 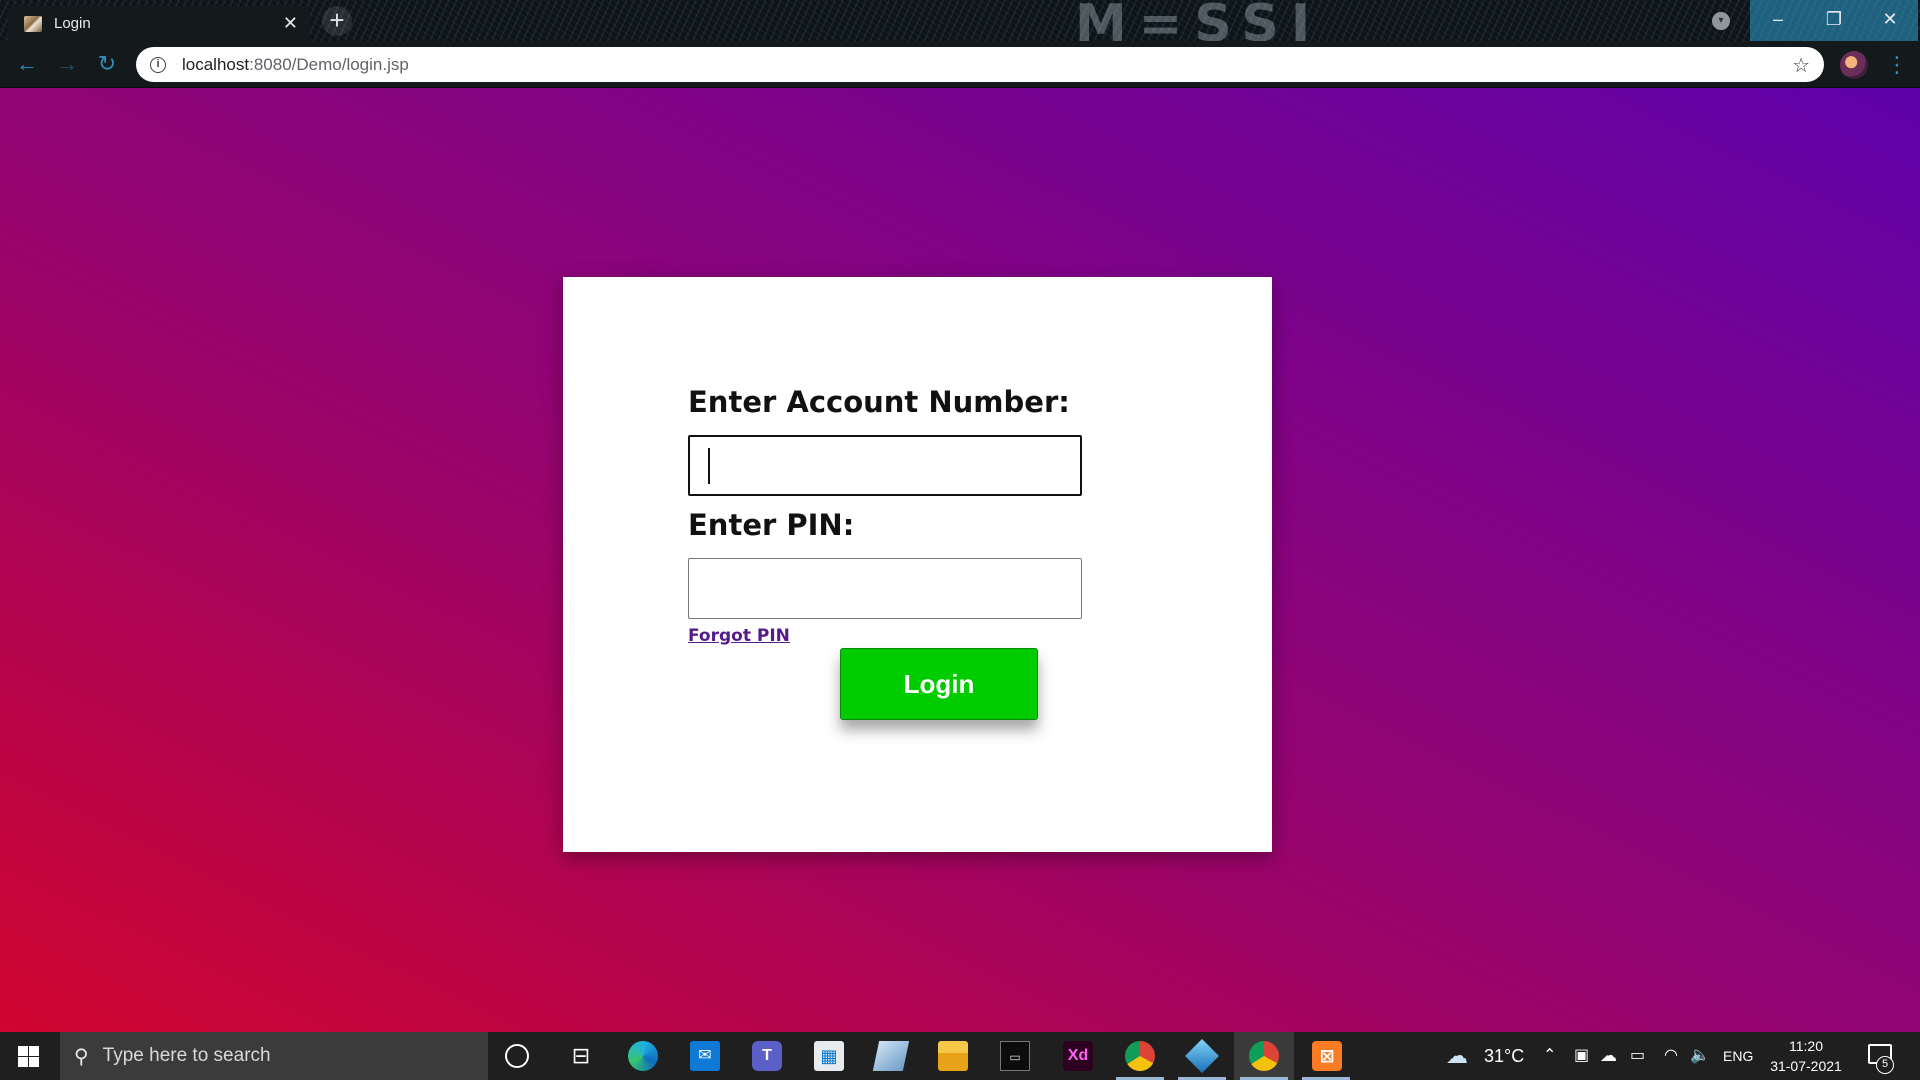 What do you see at coordinates (81, 1056) in the screenshot?
I see `search-icon: ⚲` at bounding box center [81, 1056].